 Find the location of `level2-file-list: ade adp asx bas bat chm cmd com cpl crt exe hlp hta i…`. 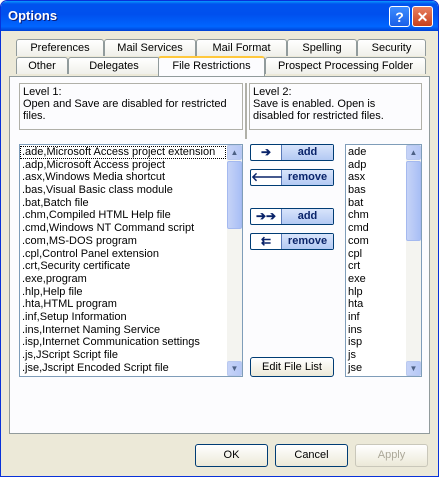

level2-file-list: ade adp asx bas bat chm cmd com cpl crt exe hlp hta i… is located at coordinates (383, 260).